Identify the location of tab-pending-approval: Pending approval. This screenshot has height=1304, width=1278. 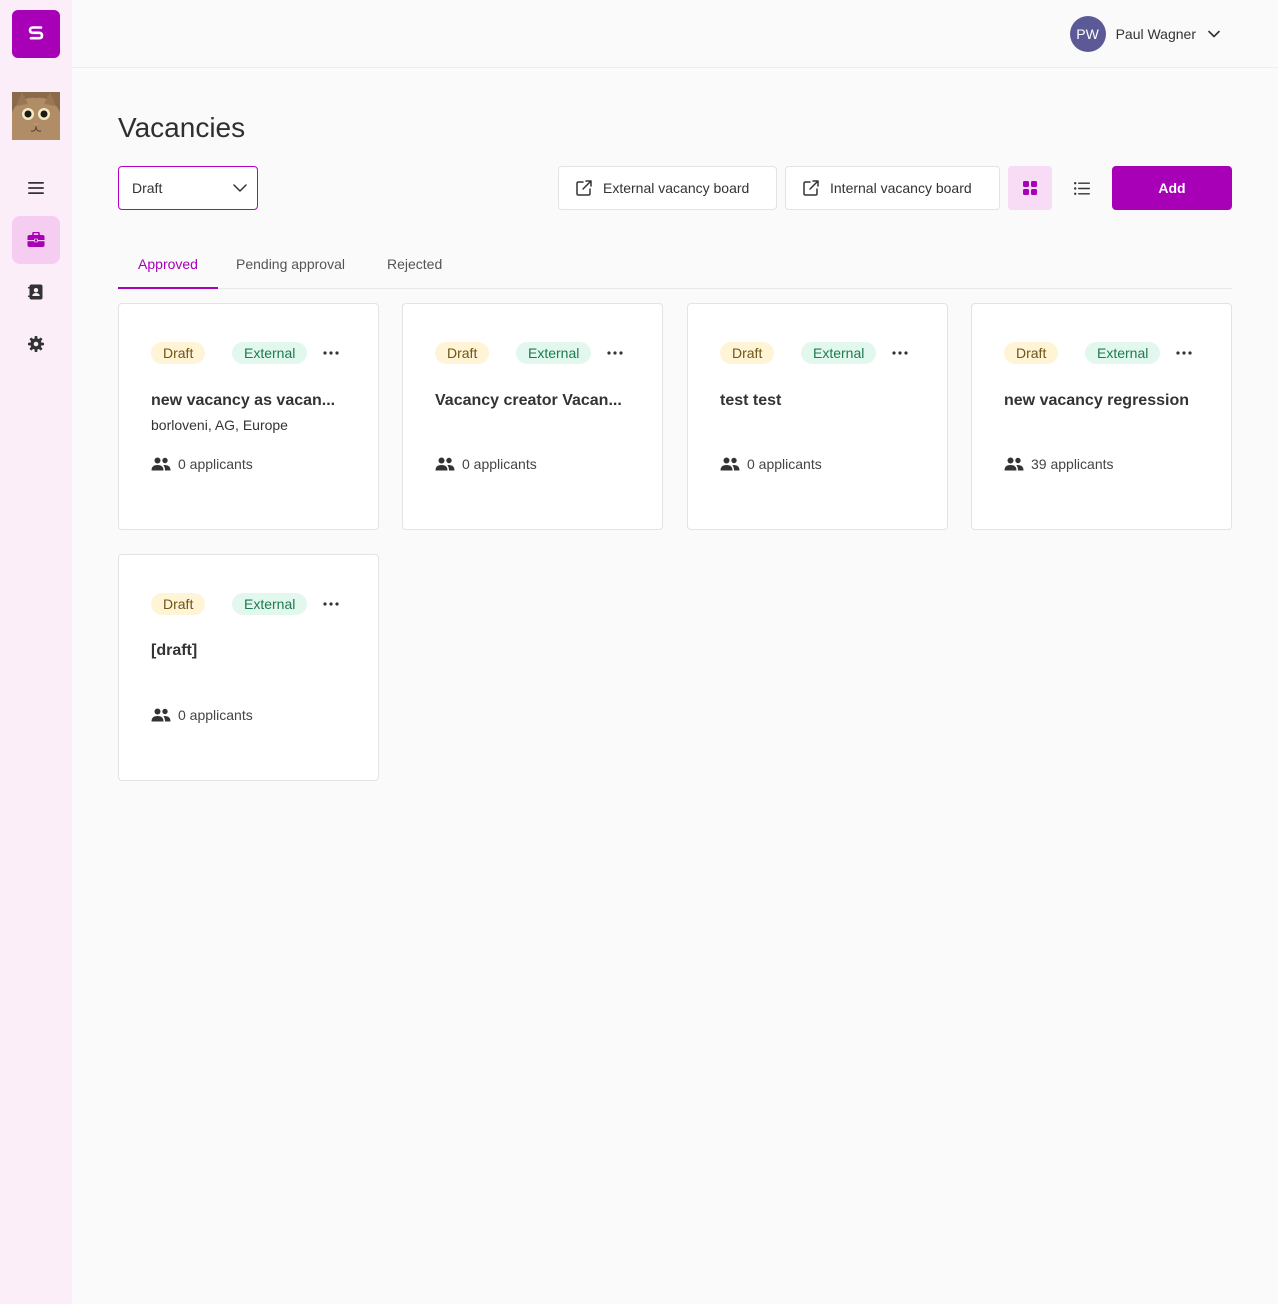
(290, 264).